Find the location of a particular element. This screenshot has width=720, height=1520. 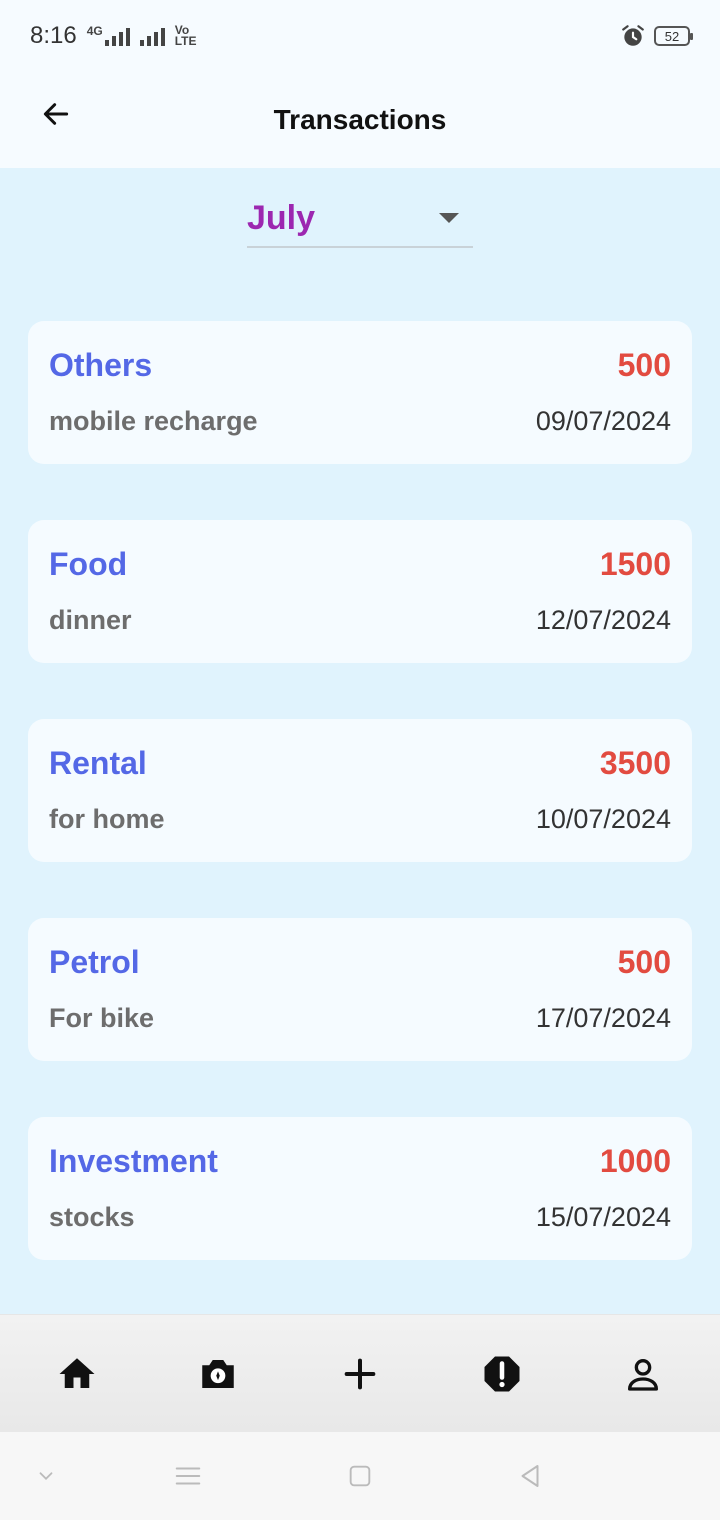

alert-icon is located at coordinates (502, 1373).